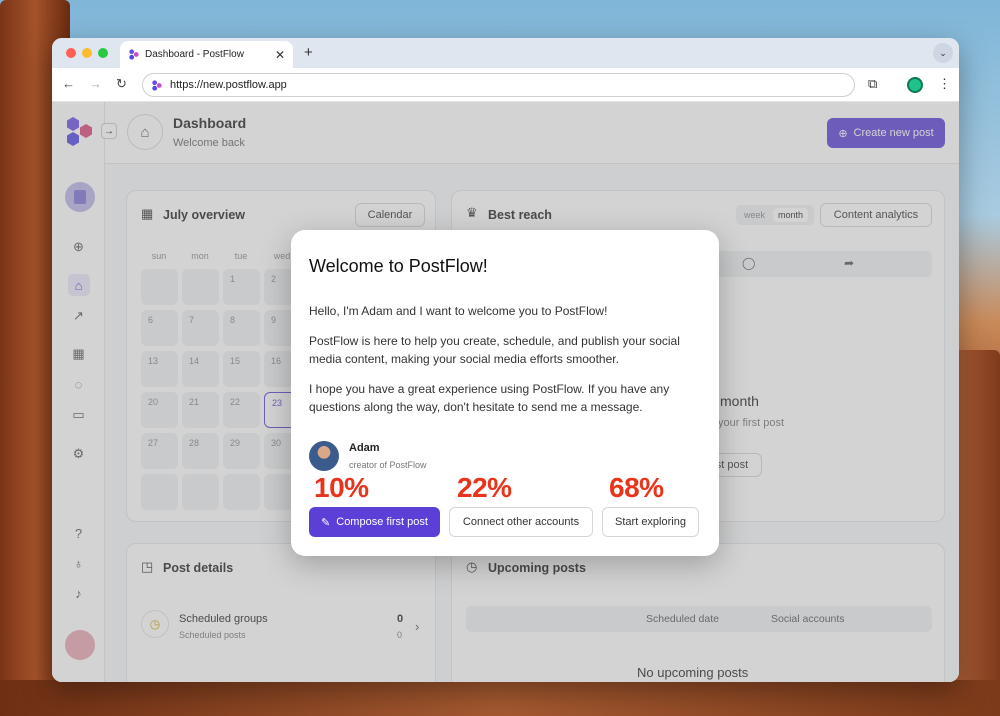 This screenshot has height=716, width=1000. Describe the element at coordinates (308, 52) in the screenshot. I see `new-tab-button: +` at that location.